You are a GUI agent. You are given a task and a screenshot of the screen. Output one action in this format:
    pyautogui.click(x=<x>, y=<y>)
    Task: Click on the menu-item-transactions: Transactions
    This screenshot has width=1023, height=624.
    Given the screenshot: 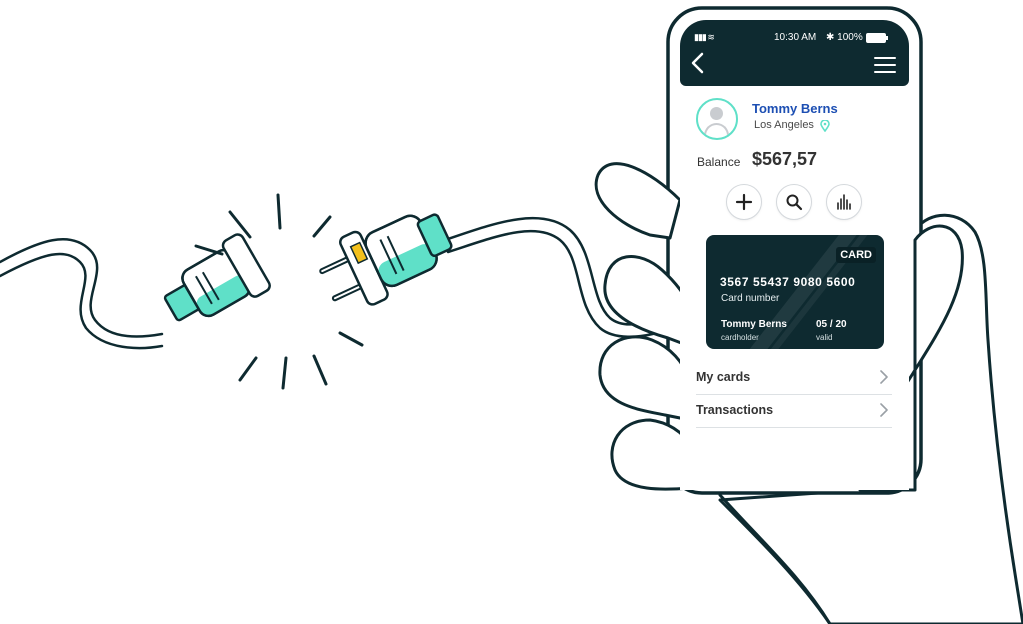 What is the action you would take?
    pyautogui.click(x=794, y=411)
    